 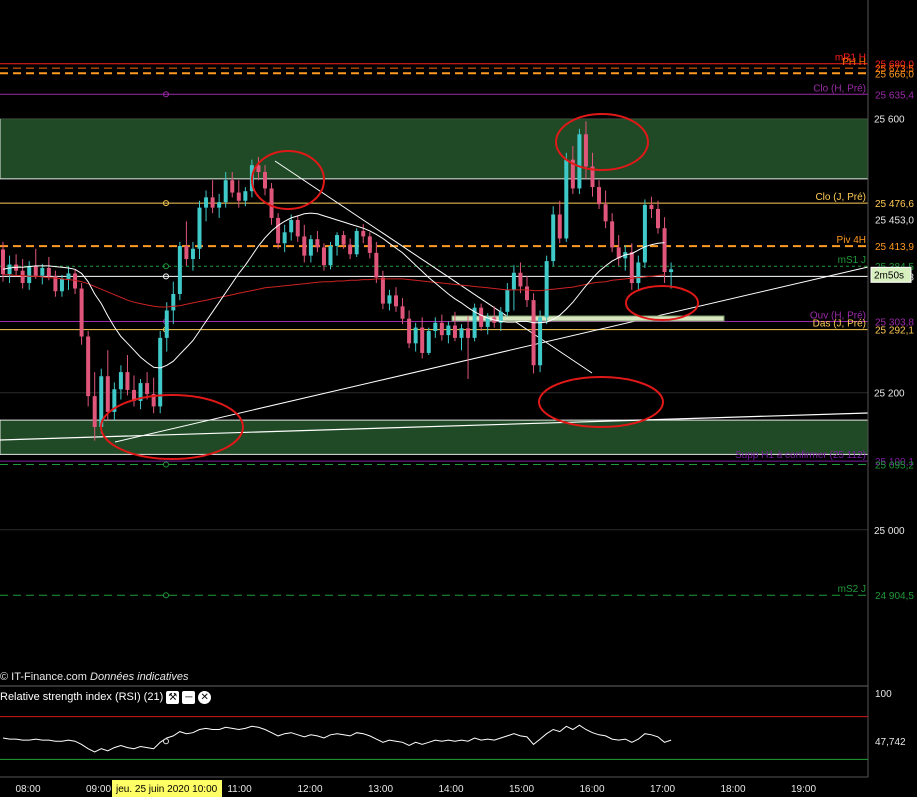 What do you see at coordinates (839, 324) in the screenshot?
I see `level-label-10: Das (J, Pré)` at bounding box center [839, 324].